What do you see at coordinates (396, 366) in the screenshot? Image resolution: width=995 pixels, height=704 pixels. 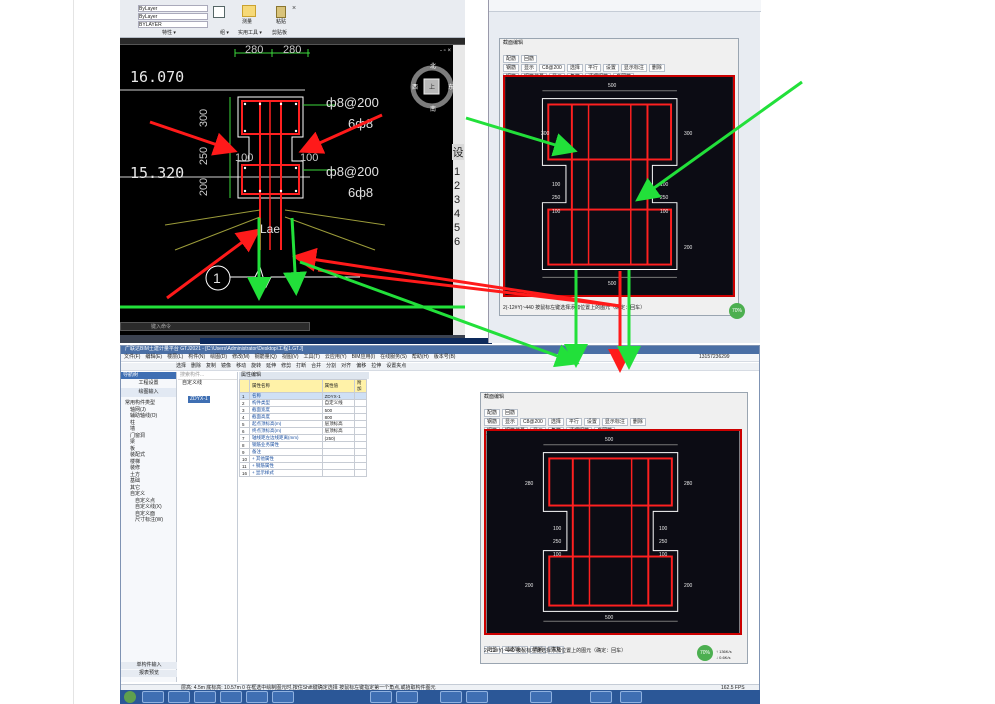 I see `tb-grip: 设置夹点` at bounding box center [396, 366].